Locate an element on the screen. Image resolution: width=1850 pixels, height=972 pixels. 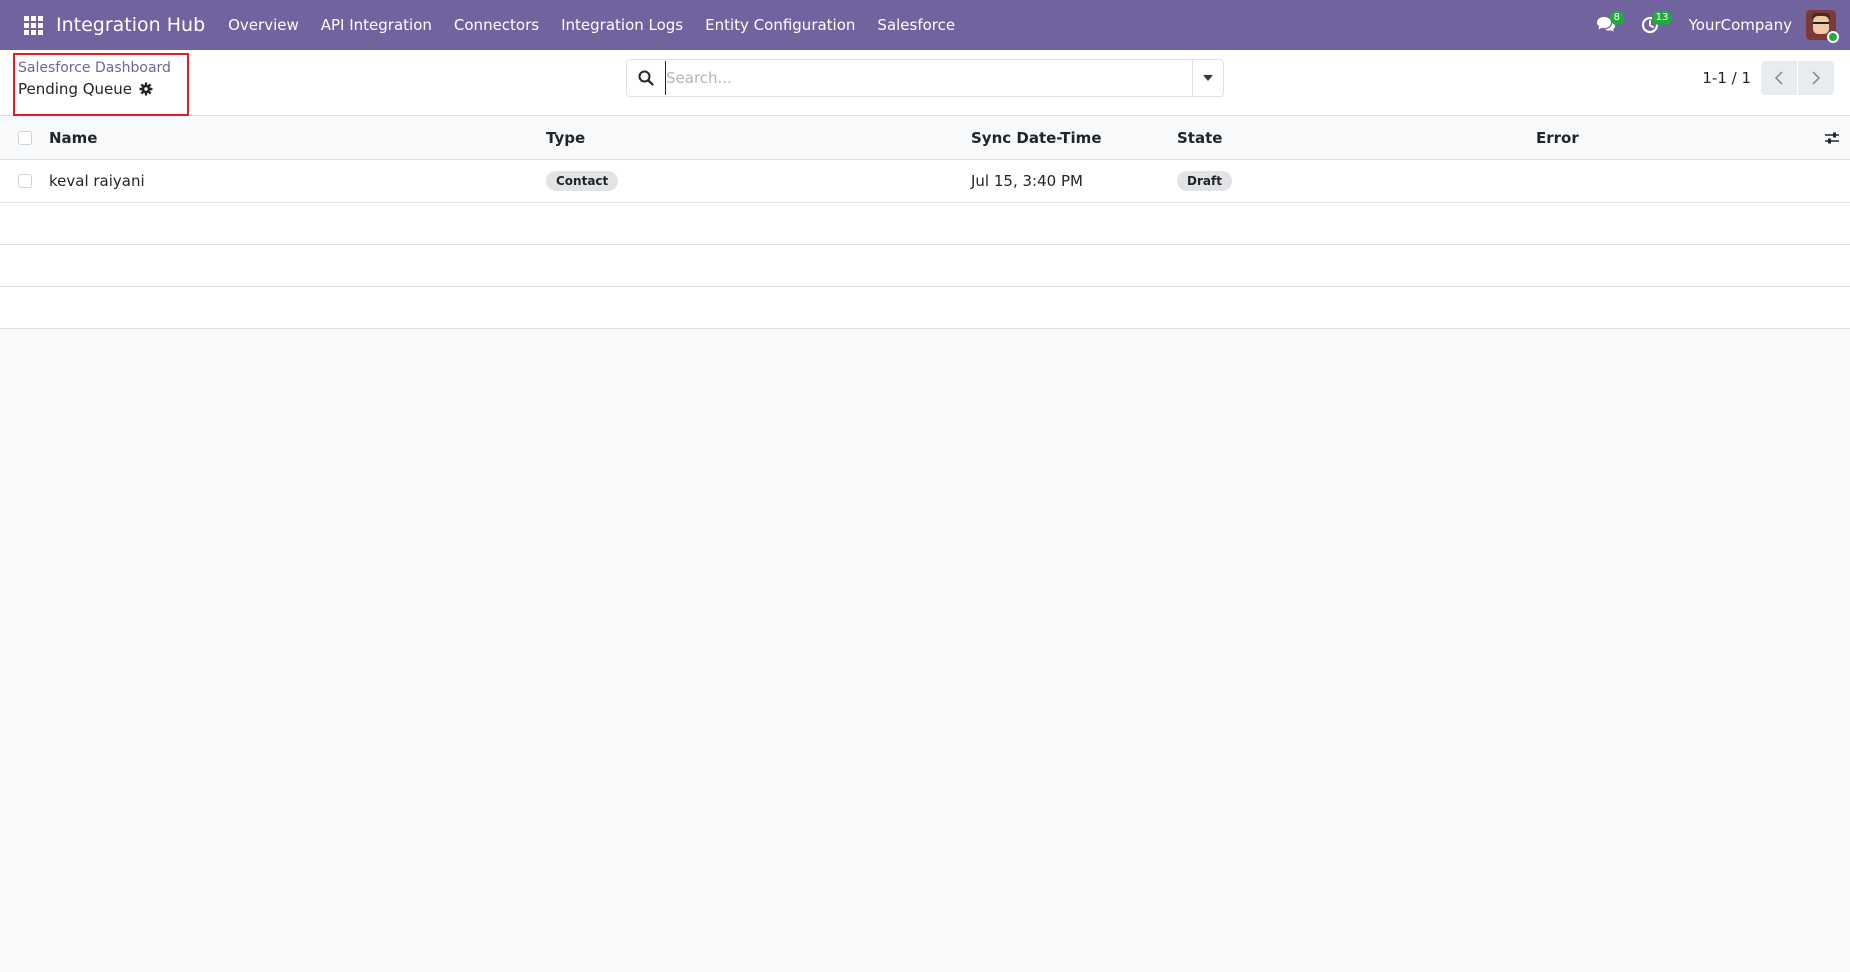
menu-item-salesforce: Salesforce is located at coordinates (916, 25).